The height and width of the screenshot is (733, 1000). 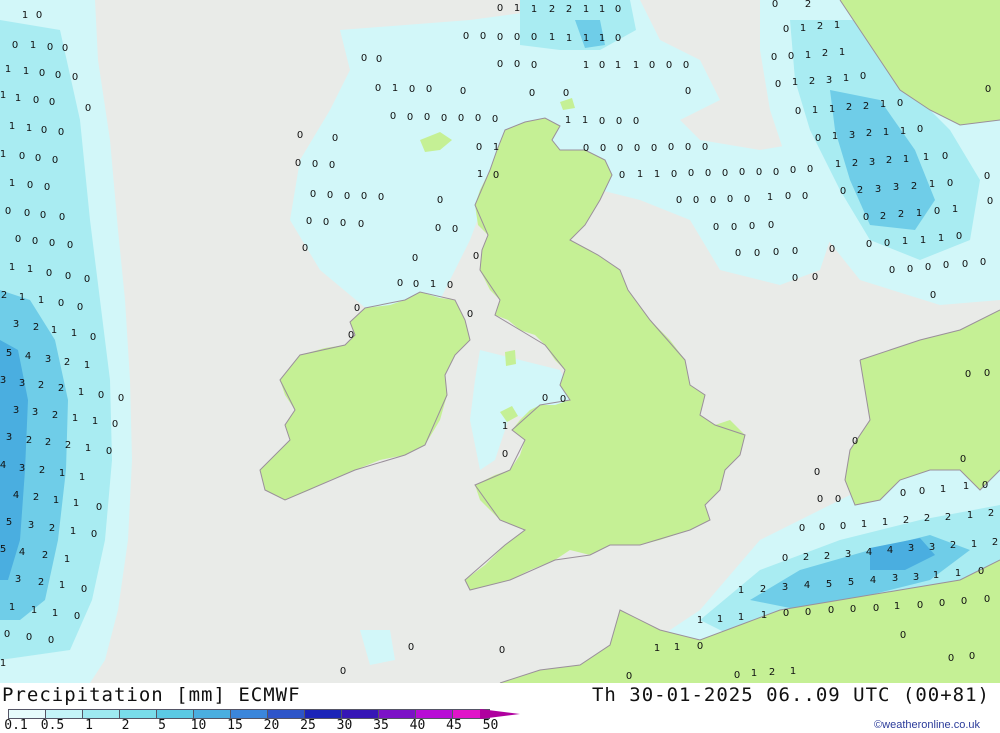 What do you see at coordinates (927, 725) in the screenshot?
I see `source-credit: ©weatheronline.co.uk` at bounding box center [927, 725].